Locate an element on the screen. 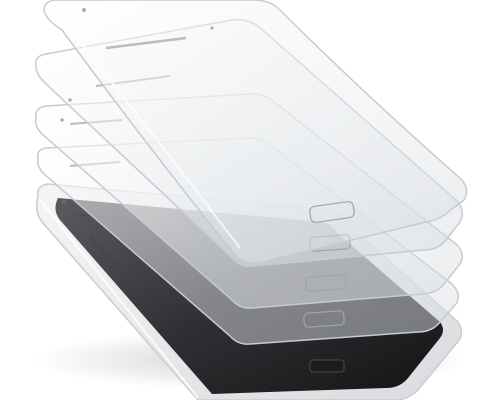 This screenshot has width=497, height=400. home-button-icon is located at coordinates (327, 366).